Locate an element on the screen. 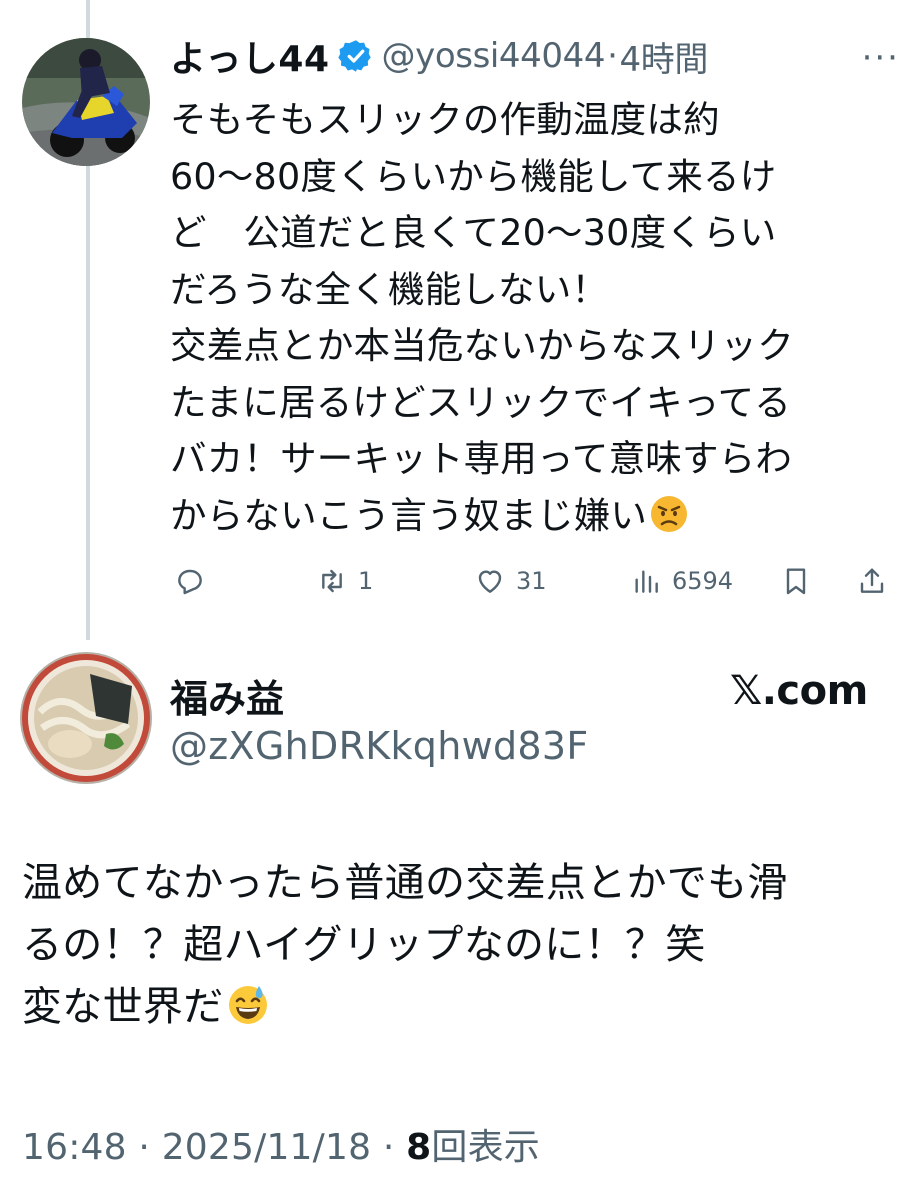 Image resolution: width=913 pixels, height=1200 pixels. retweet-count: 1 is located at coordinates (366, 581).